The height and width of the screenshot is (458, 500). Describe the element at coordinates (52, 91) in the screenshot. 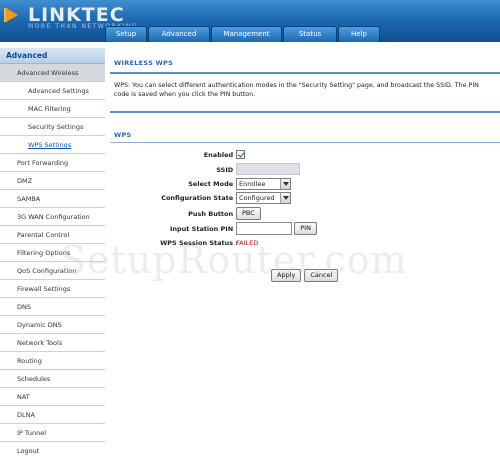

I see `sidebar-item-advanced-settings: Advanced Settings` at that location.